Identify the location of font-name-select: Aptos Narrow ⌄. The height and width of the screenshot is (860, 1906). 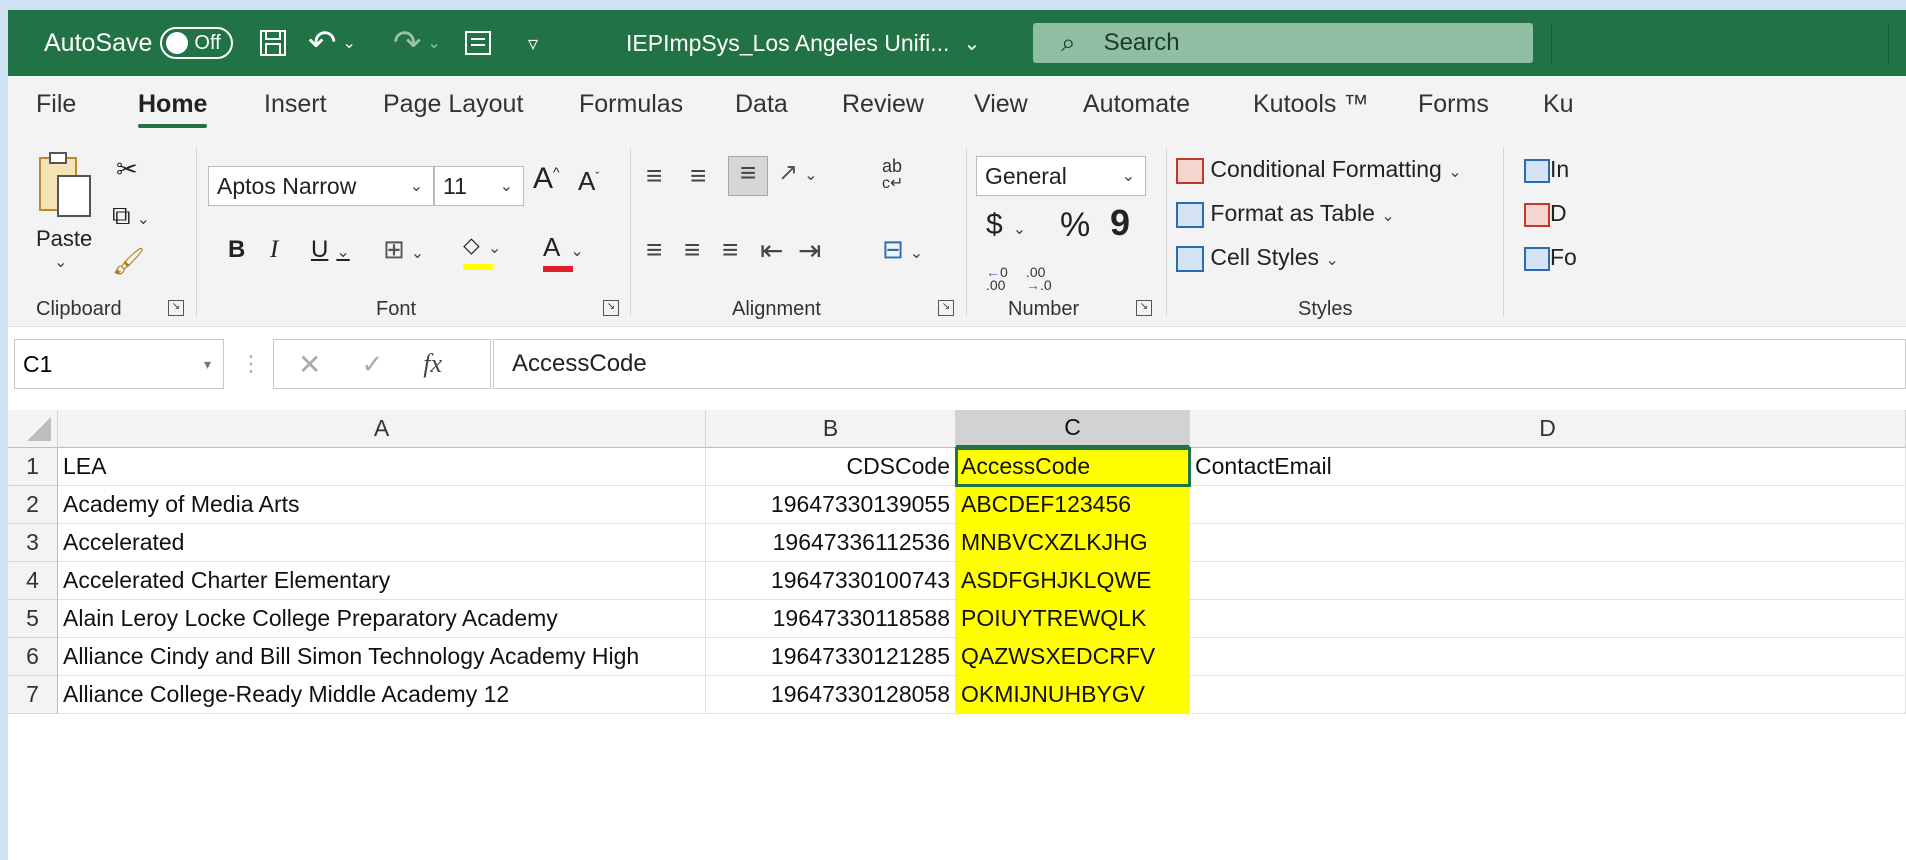
(321, 186).